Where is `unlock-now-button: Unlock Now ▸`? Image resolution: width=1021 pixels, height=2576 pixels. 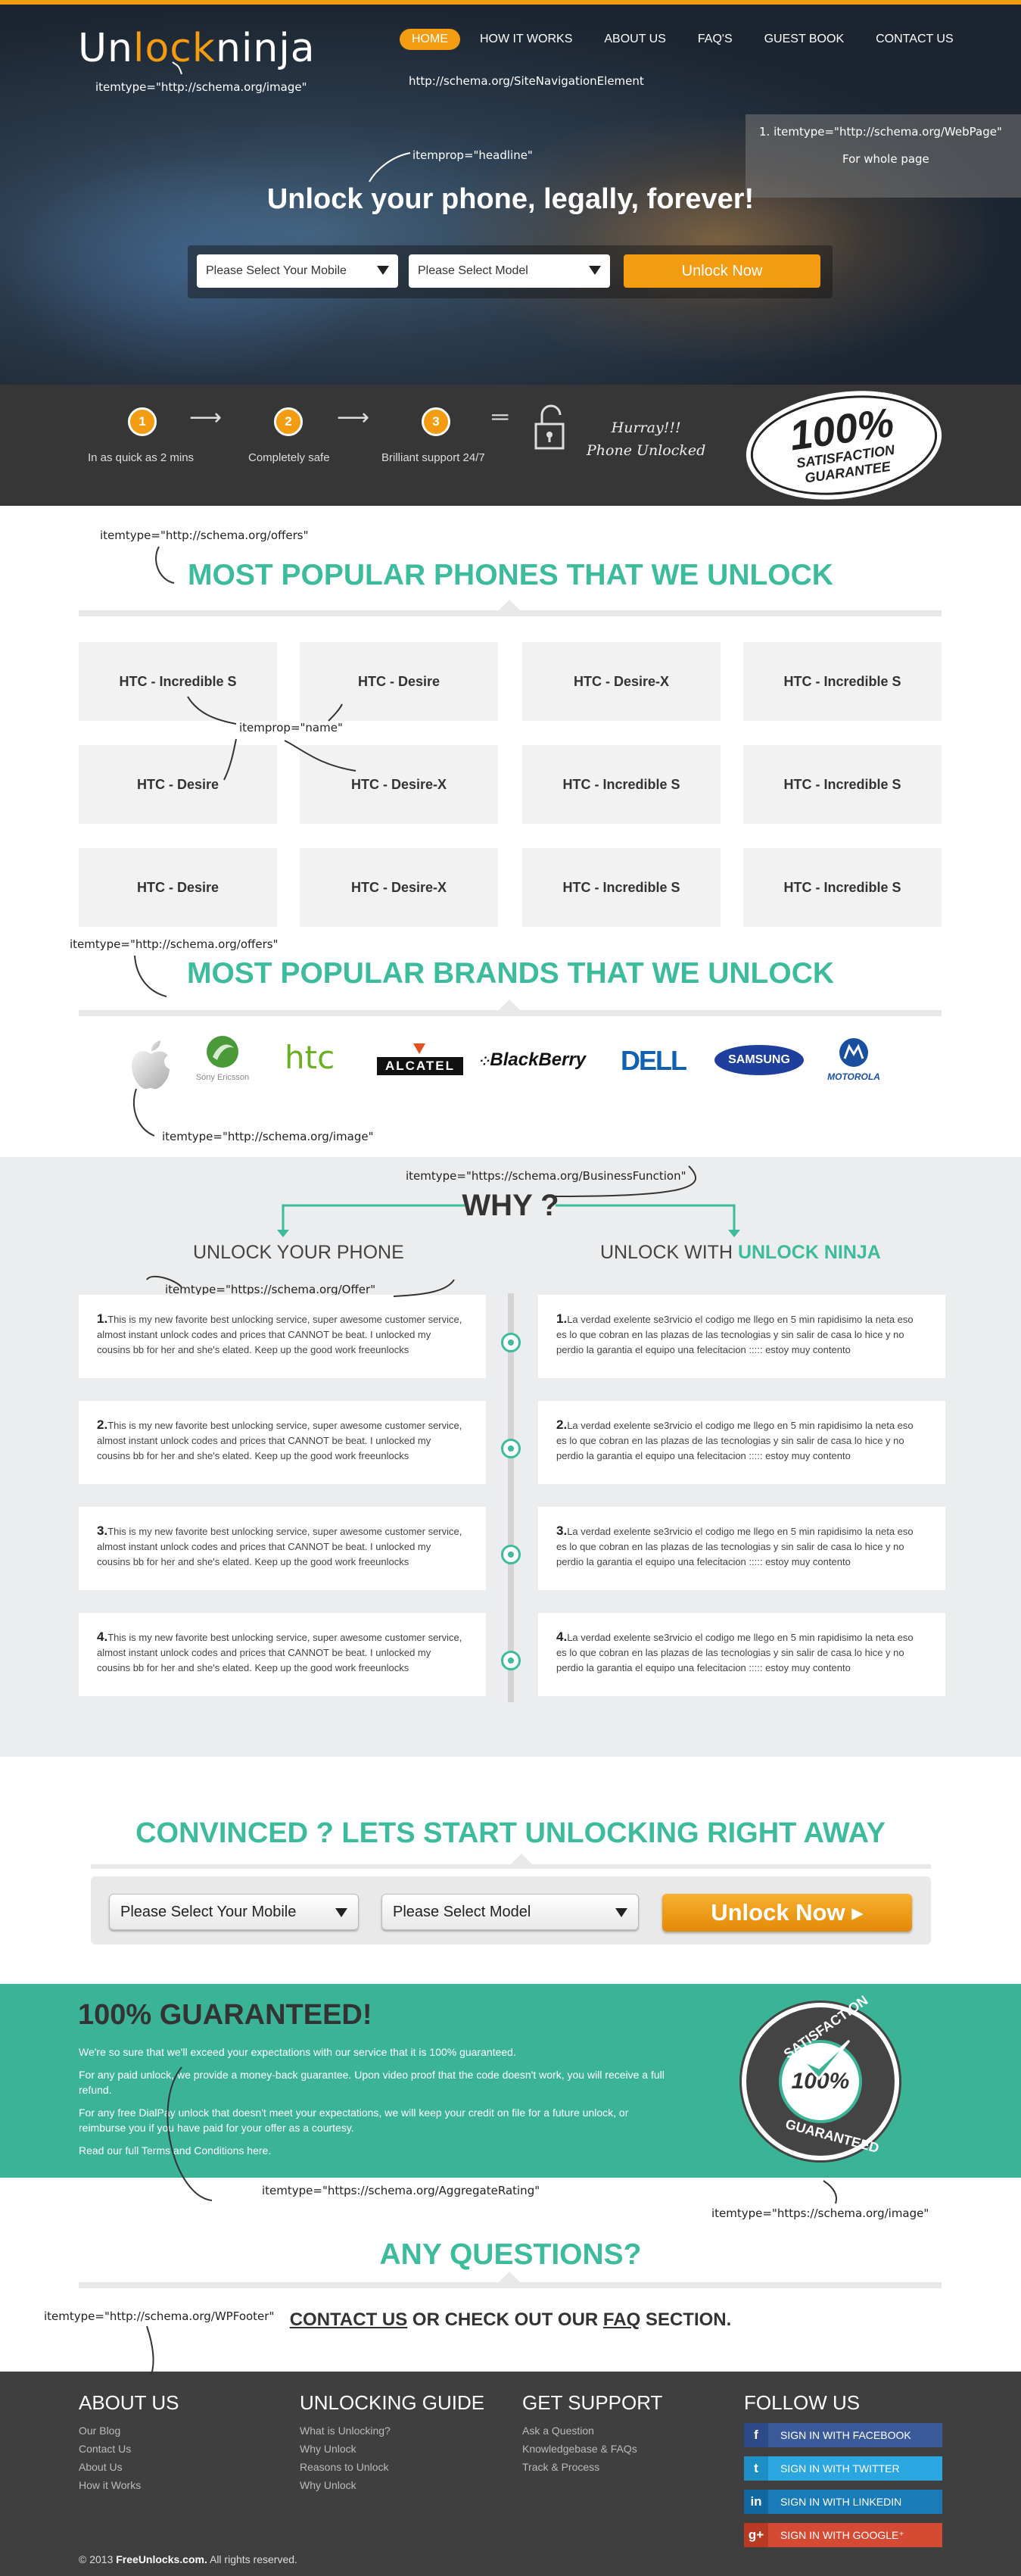 unlock-now-button: Unlock Now ▸ is located at coordinates (787, 1913).